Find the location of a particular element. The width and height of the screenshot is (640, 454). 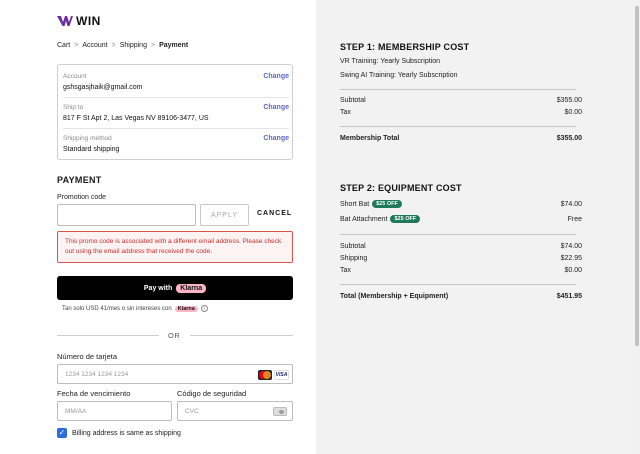

klarna-button-text: Pay with is located at coordinates (158, 288).